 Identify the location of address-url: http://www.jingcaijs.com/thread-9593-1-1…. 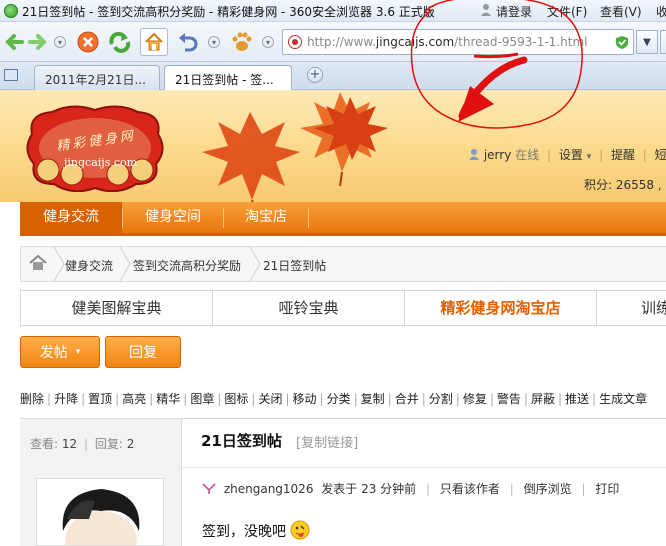
(447, 42).